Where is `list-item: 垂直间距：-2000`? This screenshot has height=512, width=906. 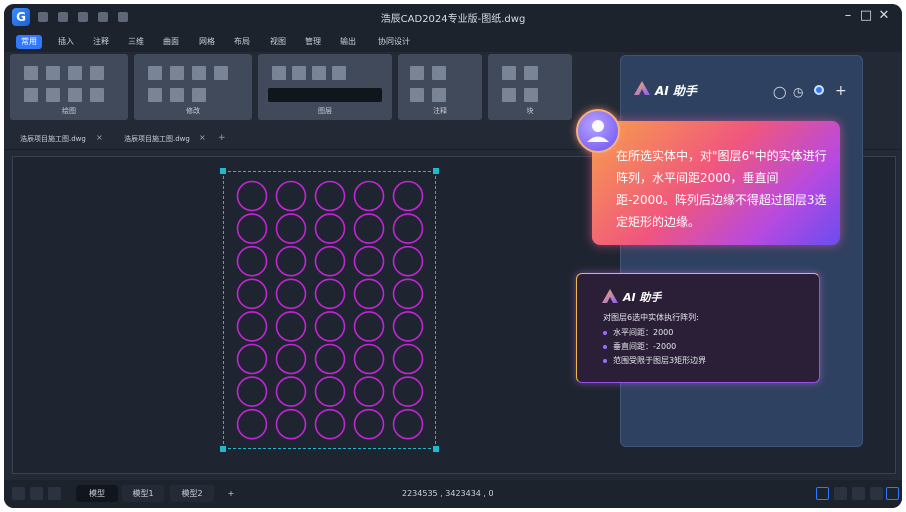
list-item: 垂直间距：-2000 is located at coordinates (654, 347).